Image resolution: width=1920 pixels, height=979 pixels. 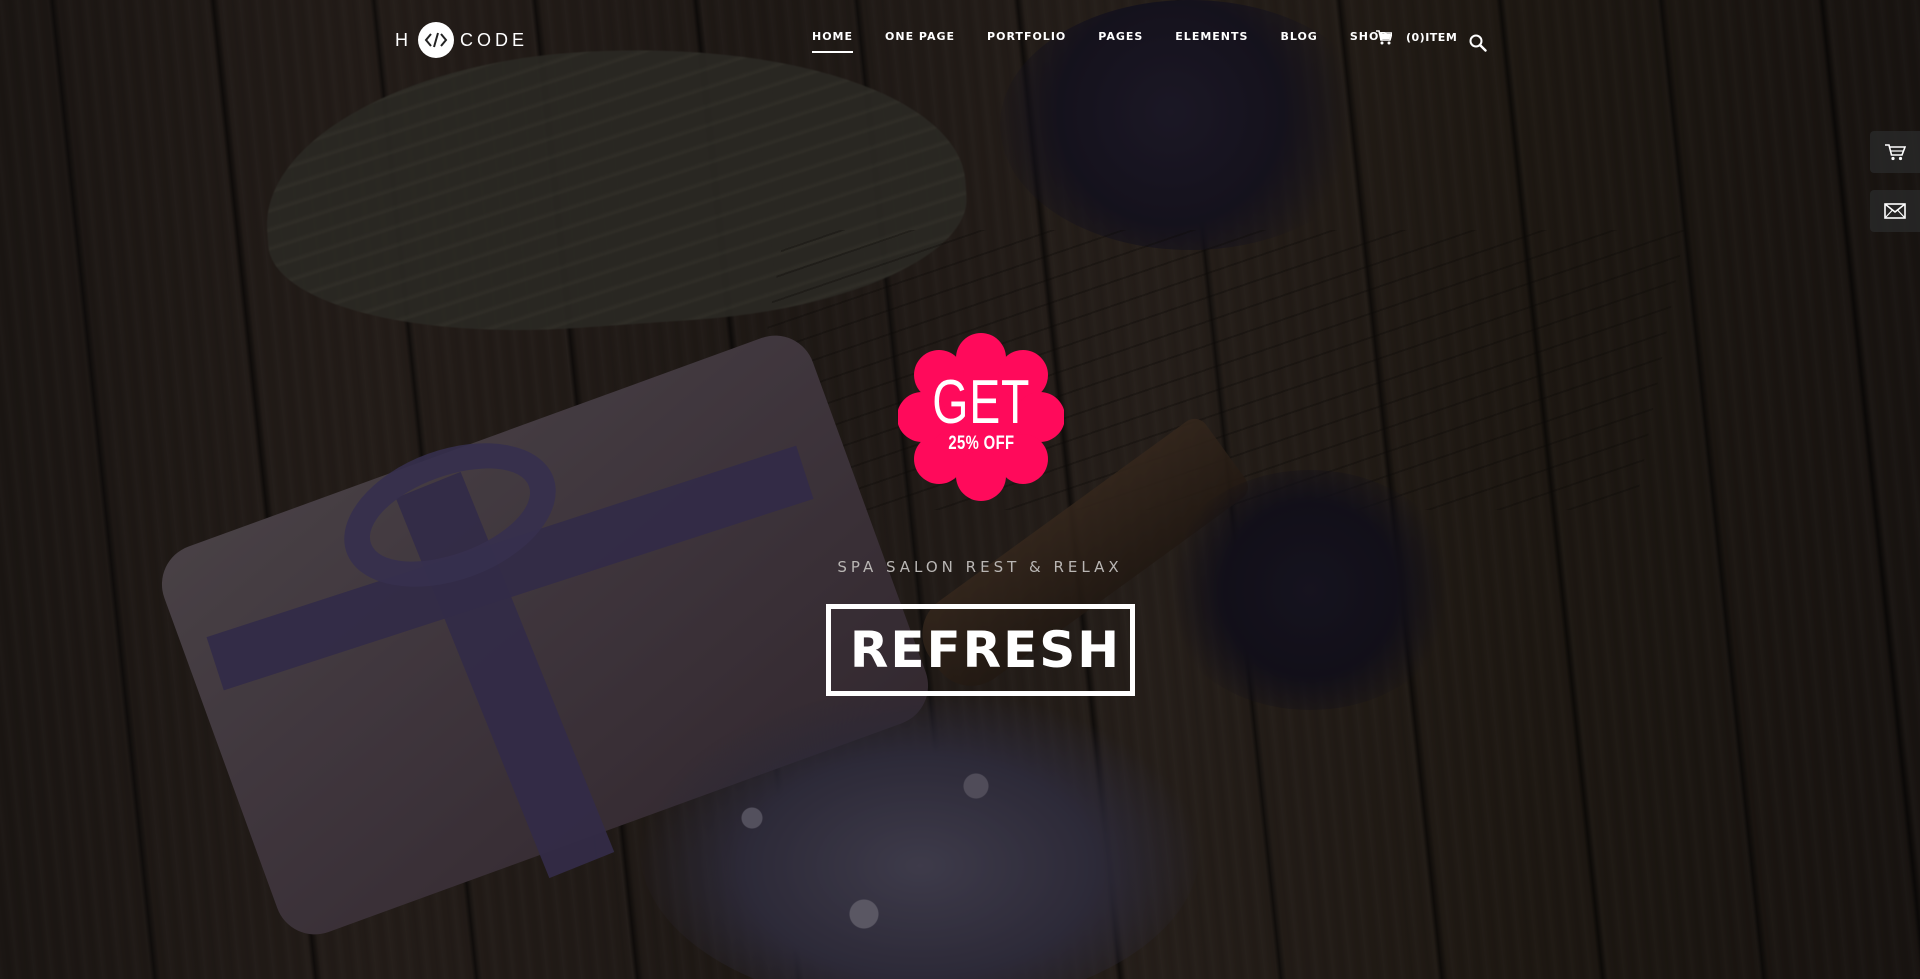 What do you see at coordinates (980, 567) in the screenshot?
I see `hero-tagline: SPA SALON REST & RELAX` at bounding box center [980, 567].